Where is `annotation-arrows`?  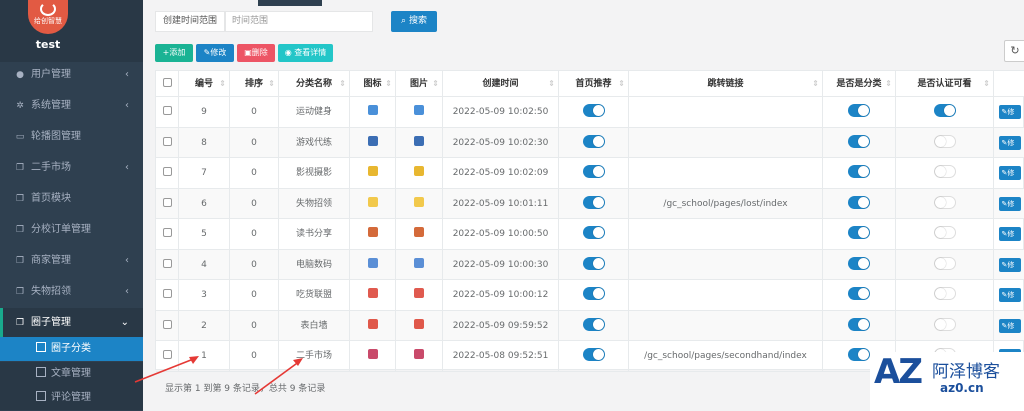 annotation-arrows is located at coordinates (218, 375).